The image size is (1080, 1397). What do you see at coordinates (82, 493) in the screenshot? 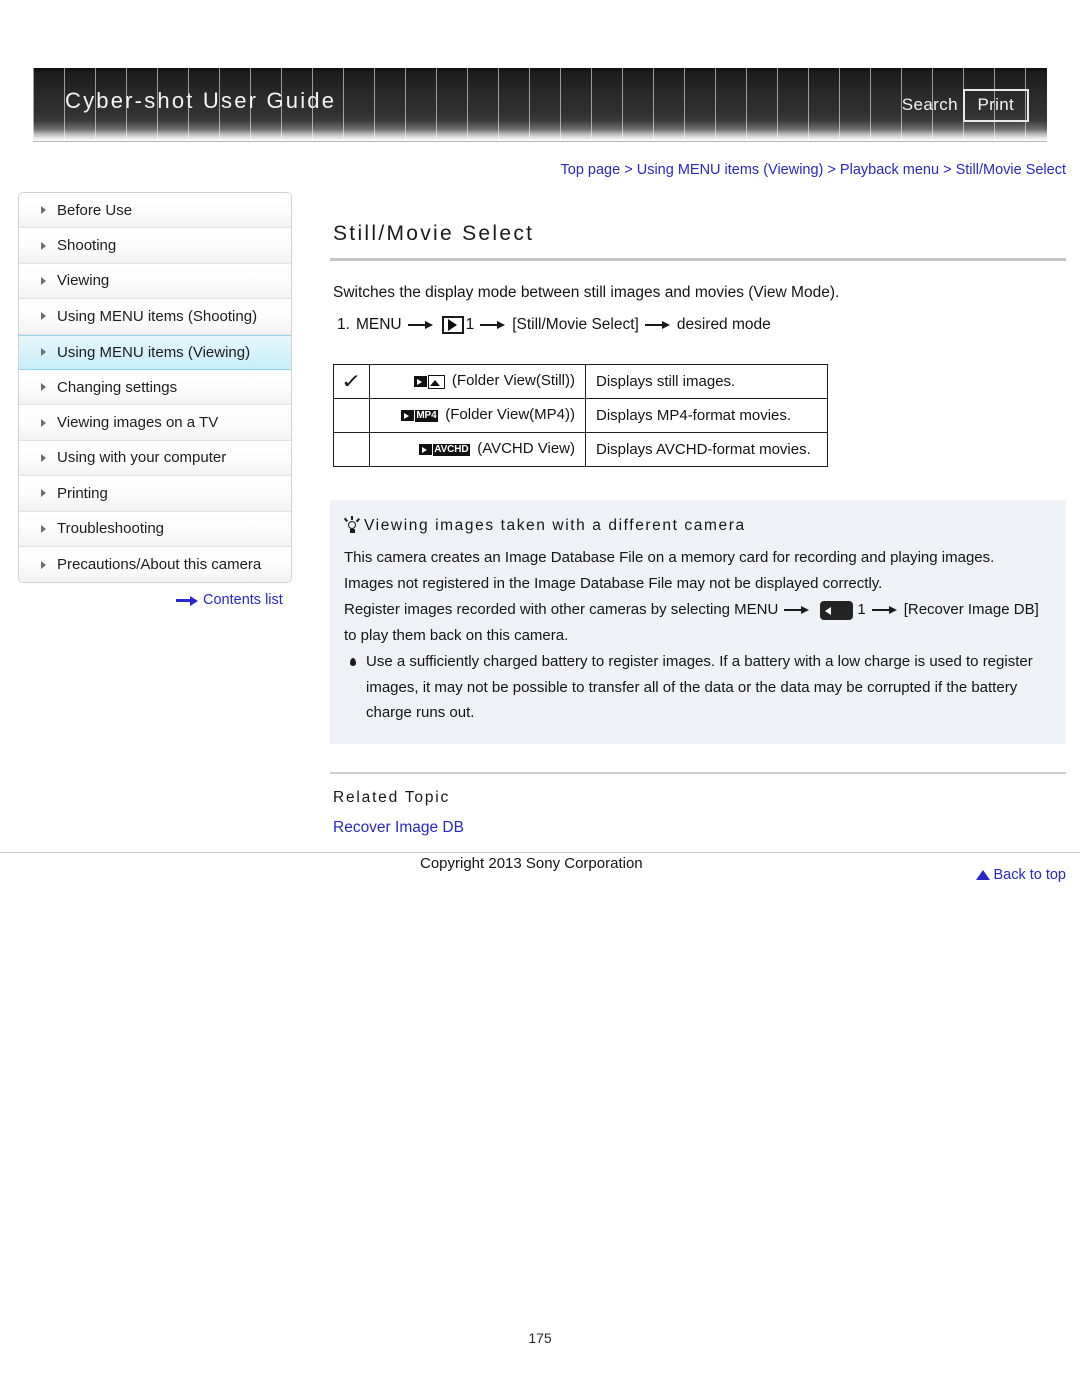
I see `sidebar-item-label: Printing` at bounding box center [82, 493].